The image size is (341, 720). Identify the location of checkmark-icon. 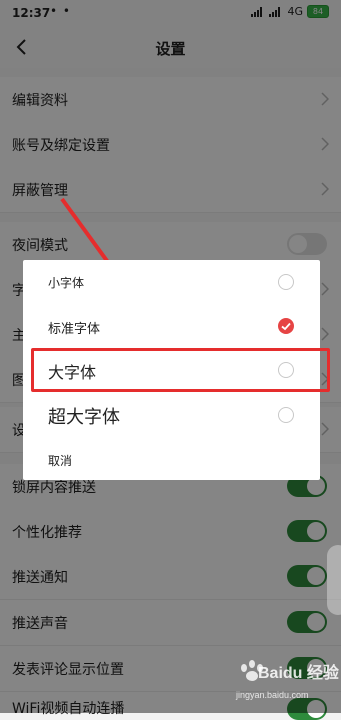
(286, 326).